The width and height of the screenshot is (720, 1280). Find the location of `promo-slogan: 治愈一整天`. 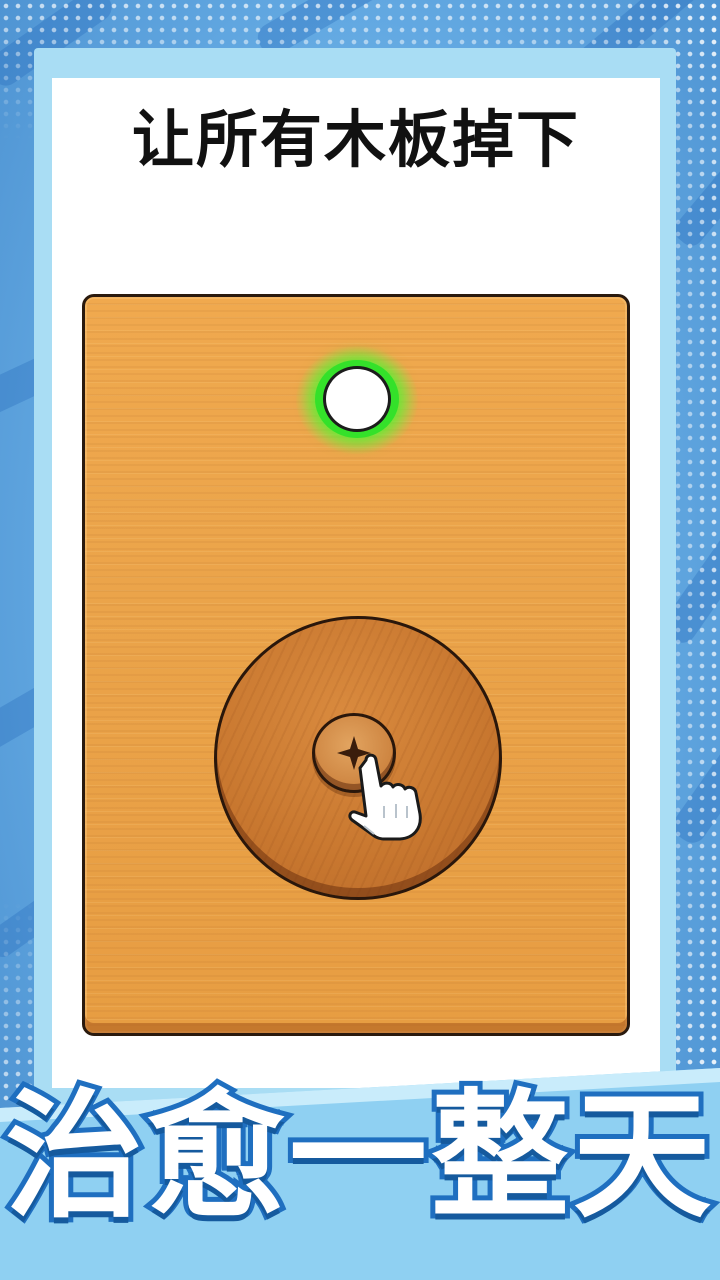

promo-slogan: 治愈一整天 is located at coordinates (358, 1156).